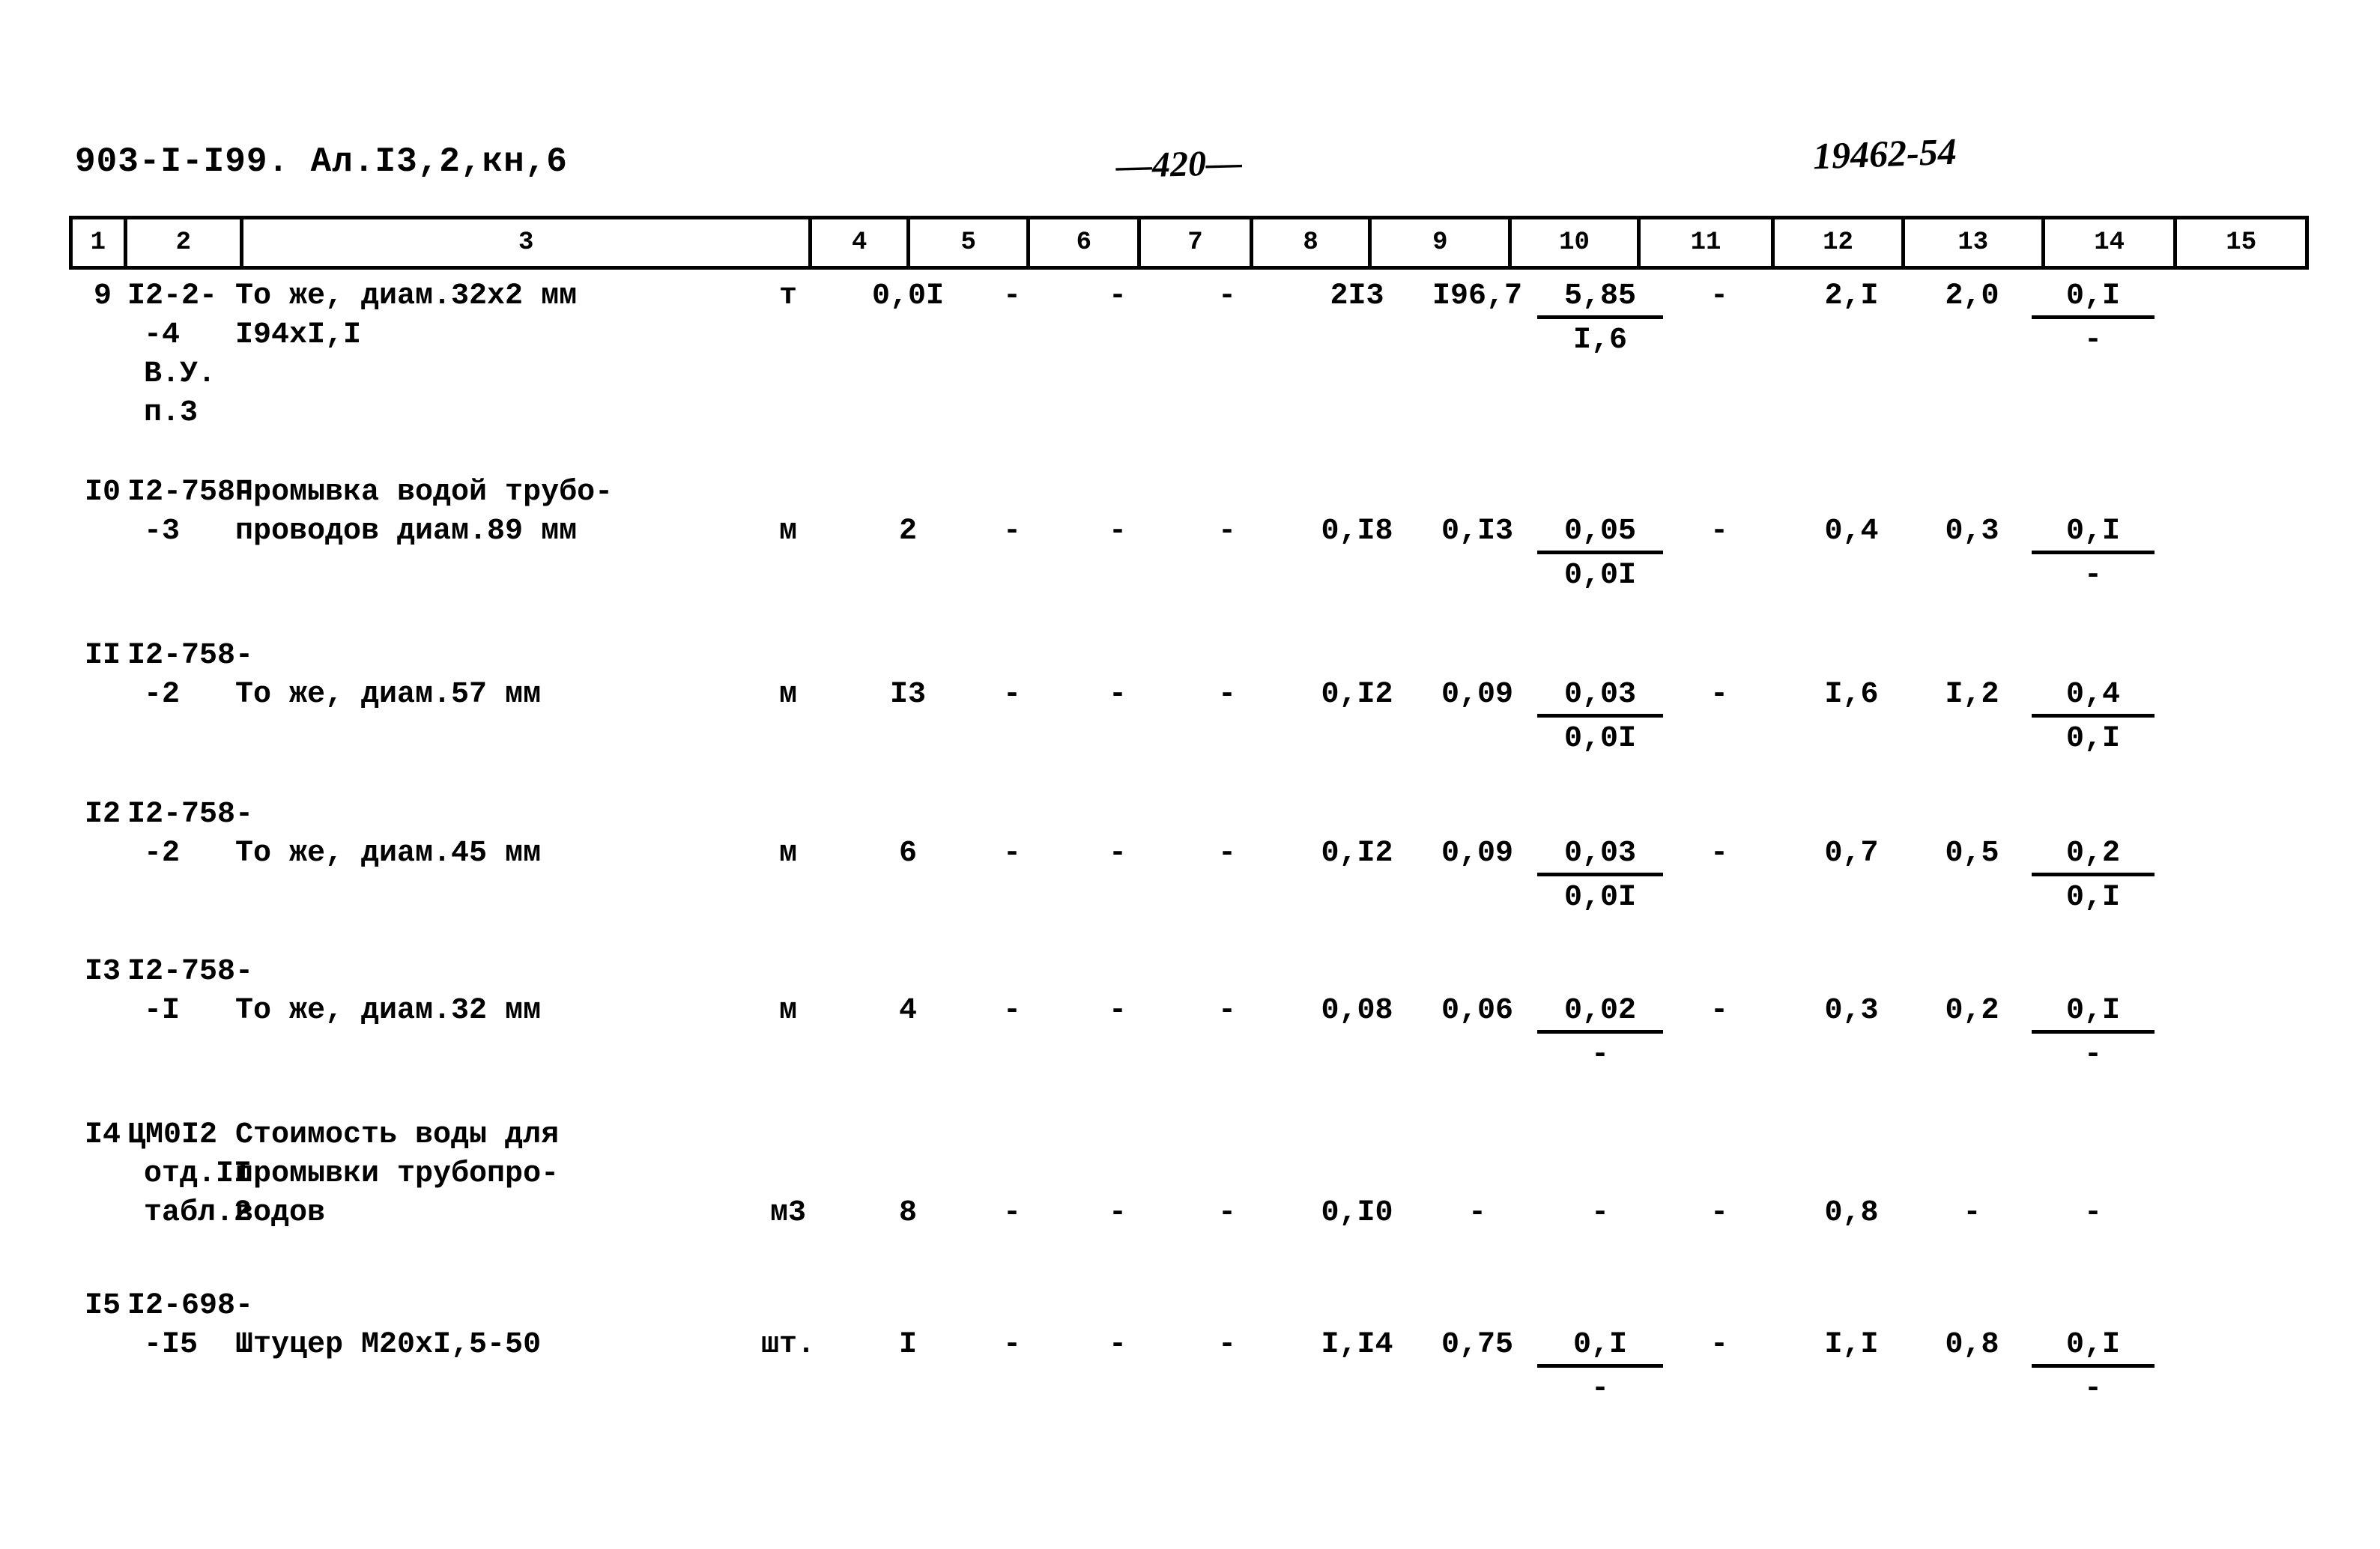  I want to click on row-col11-fraction: 0,02 -, so click(1600, 1033).